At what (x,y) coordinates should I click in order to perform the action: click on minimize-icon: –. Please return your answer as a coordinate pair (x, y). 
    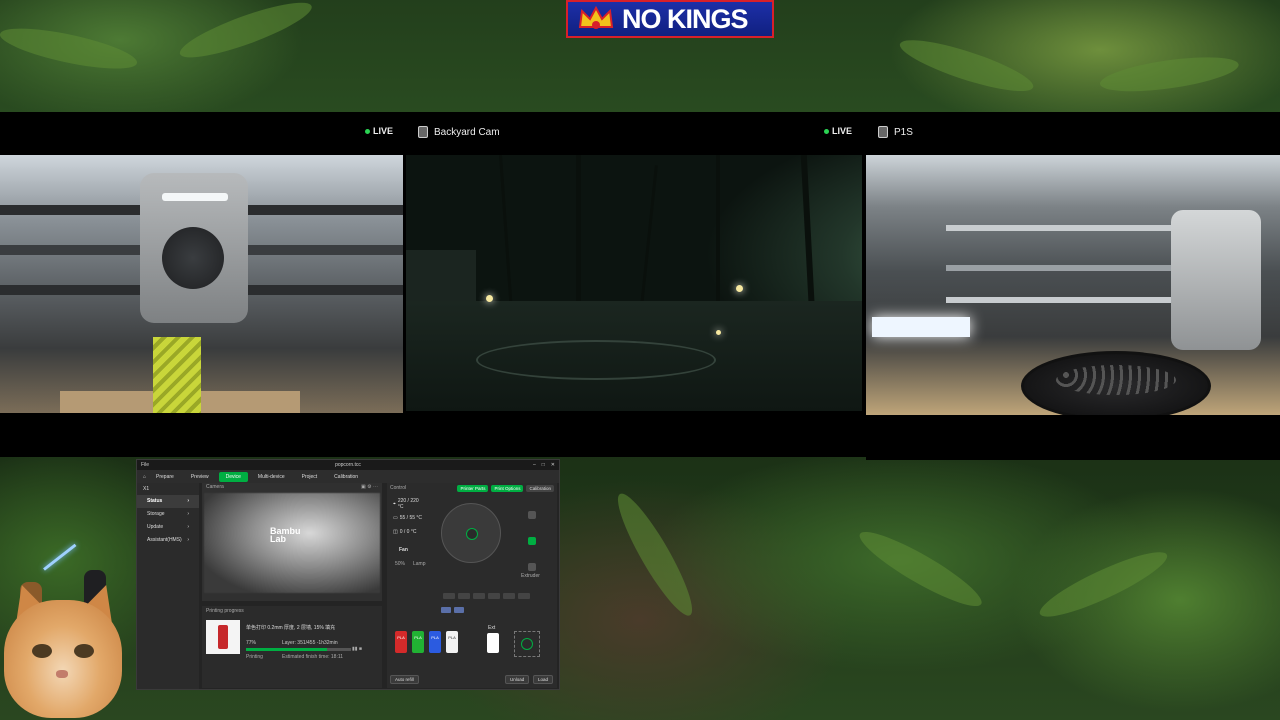
    Looking at the image, I should click on (534, 465).